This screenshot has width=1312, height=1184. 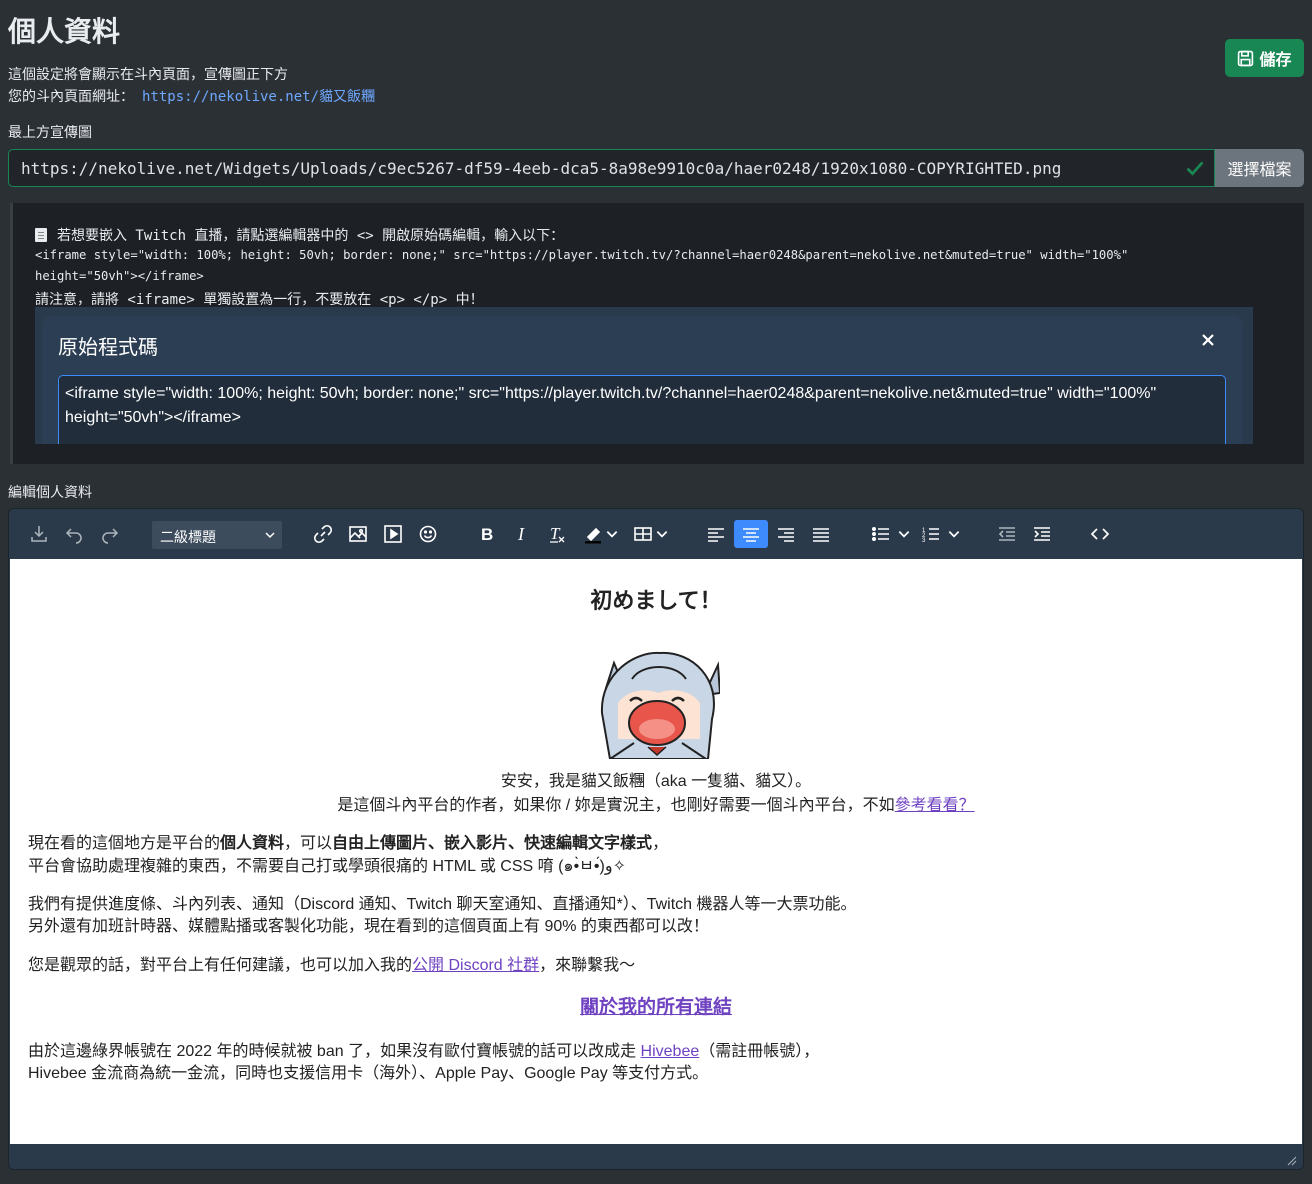 I want to click on svg-text: I, so click(x=521, y=534).